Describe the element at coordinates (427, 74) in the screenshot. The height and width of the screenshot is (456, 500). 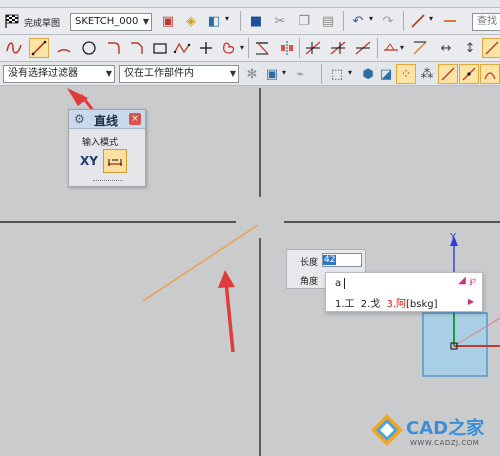
I see `point-snap-icon: ⁂` at that location.